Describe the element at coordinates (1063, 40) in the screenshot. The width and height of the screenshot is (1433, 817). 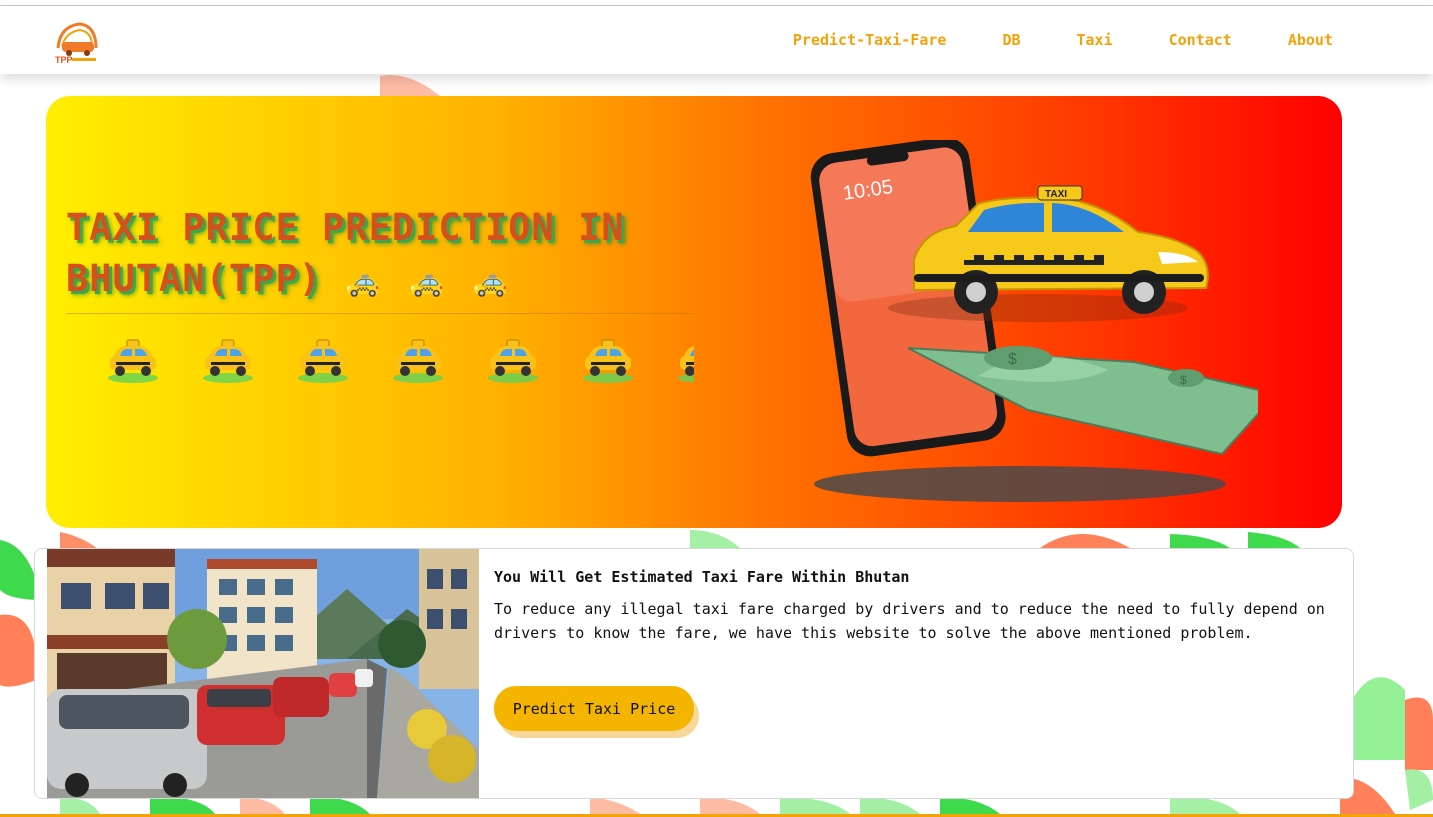
I see `nav-links: Predict-Taxi-Fare DB Taxi Contact About` at that location.